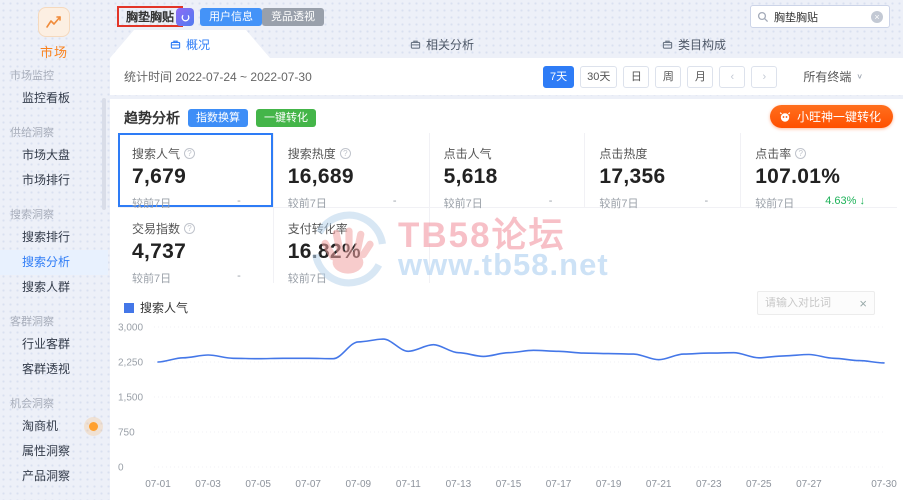 Image resolution: width=903 pixels, height=500 pixels. I want to click on period-button-7天: 7天, so click(559, 76).